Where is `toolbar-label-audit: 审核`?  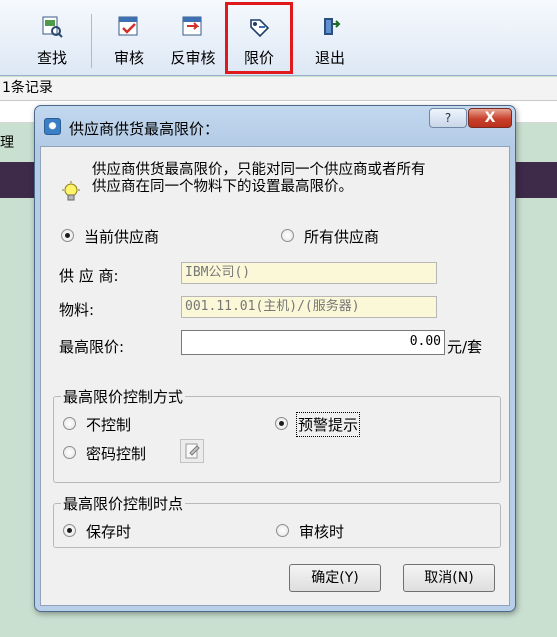
toolbar-label-audit: 审核 is located at coordinates (128, 58).